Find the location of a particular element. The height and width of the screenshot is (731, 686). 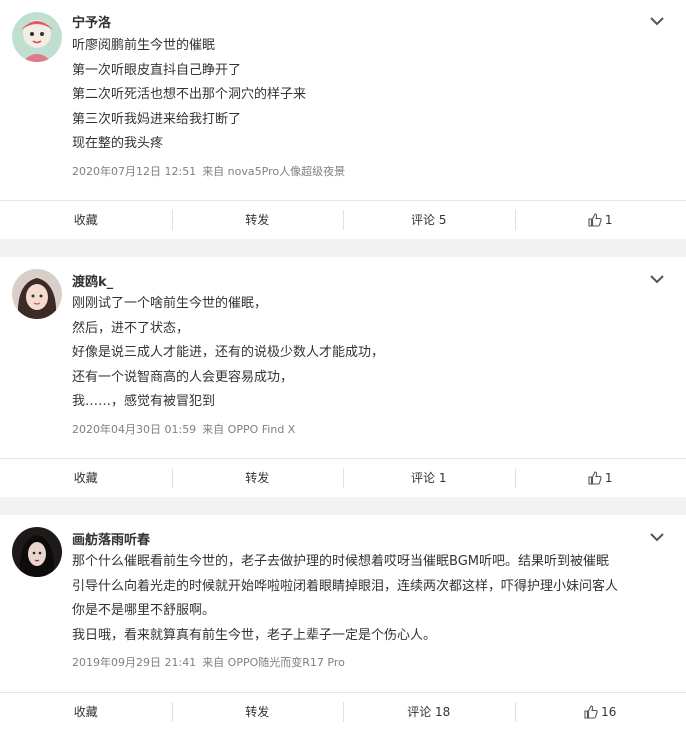

like-button: 16 is located at coordinates (600, 711).